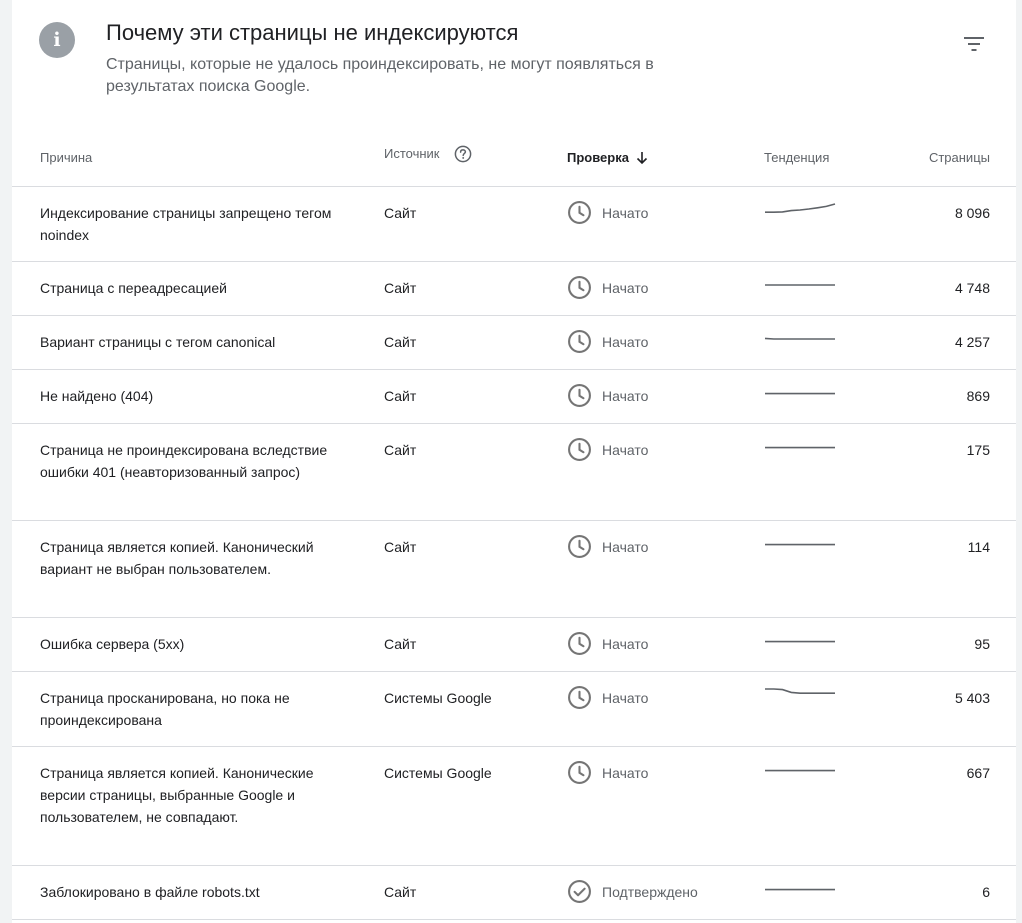 The width and height of the screenshot is (1022, 923). Describe the element at coordinates (412, 153) in the screenshot. I see `column-header-source-label: Источник` at that location.